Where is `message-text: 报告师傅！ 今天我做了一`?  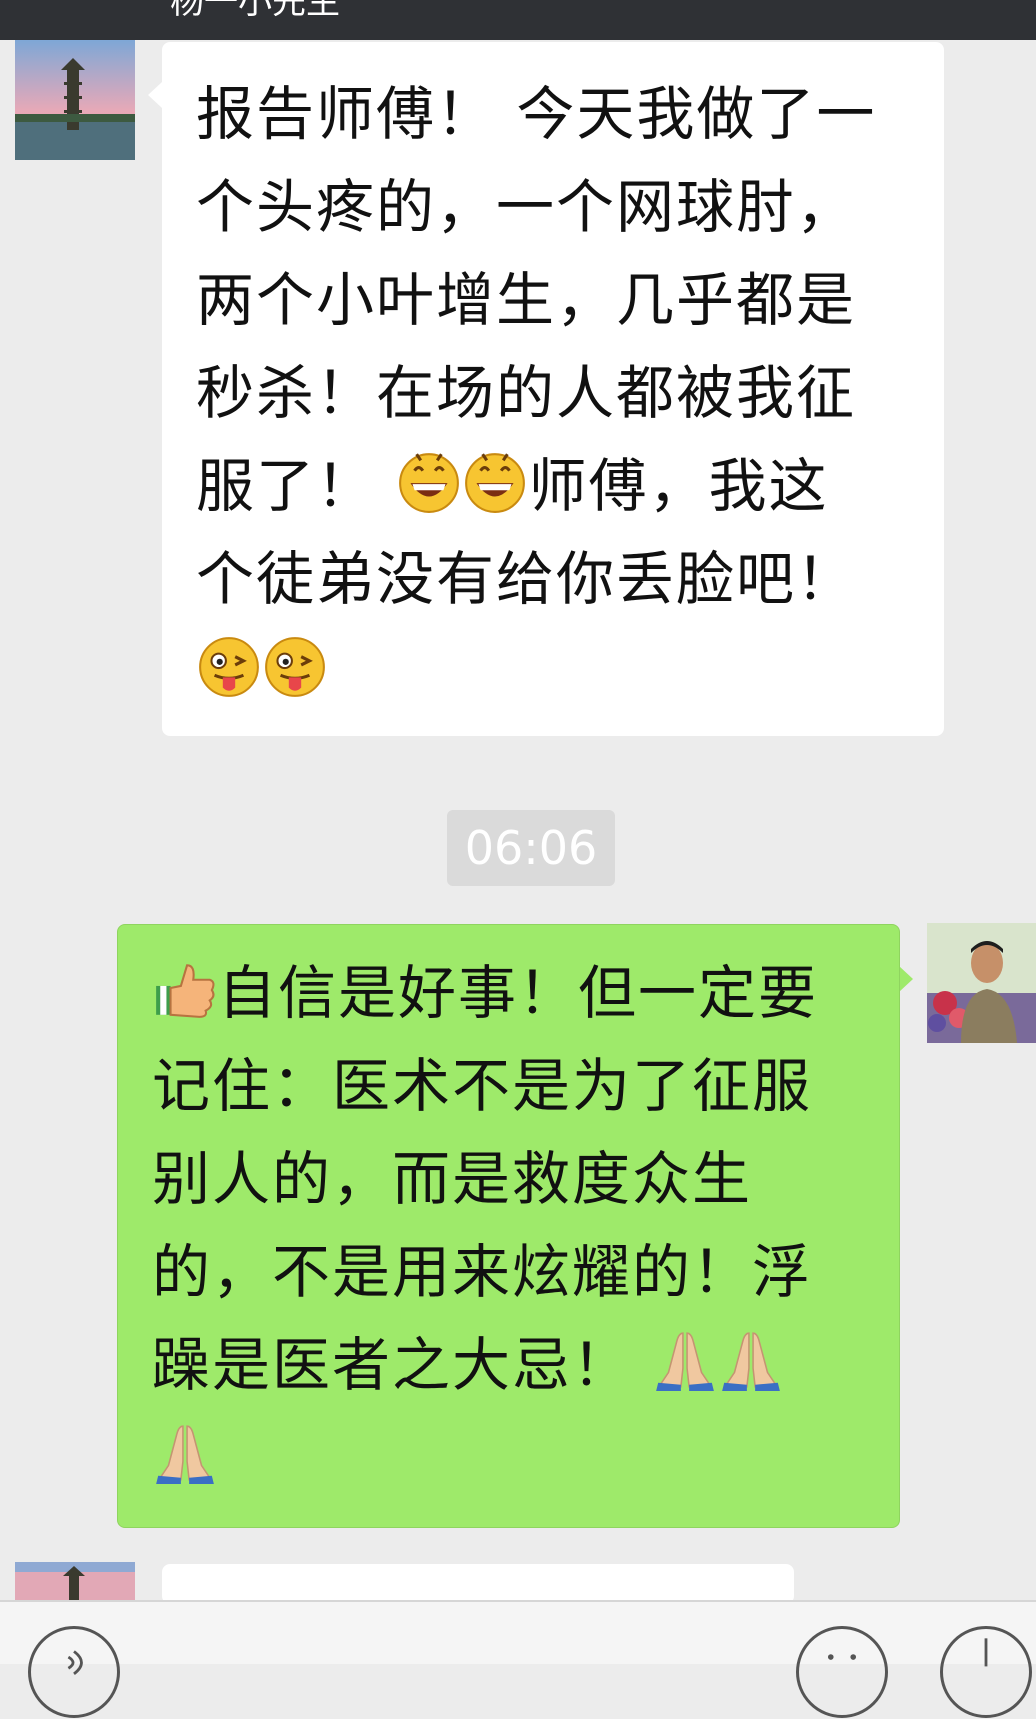 message-text: 报告师傅！ 今天我做了一 is located at coordinates (536, 114).